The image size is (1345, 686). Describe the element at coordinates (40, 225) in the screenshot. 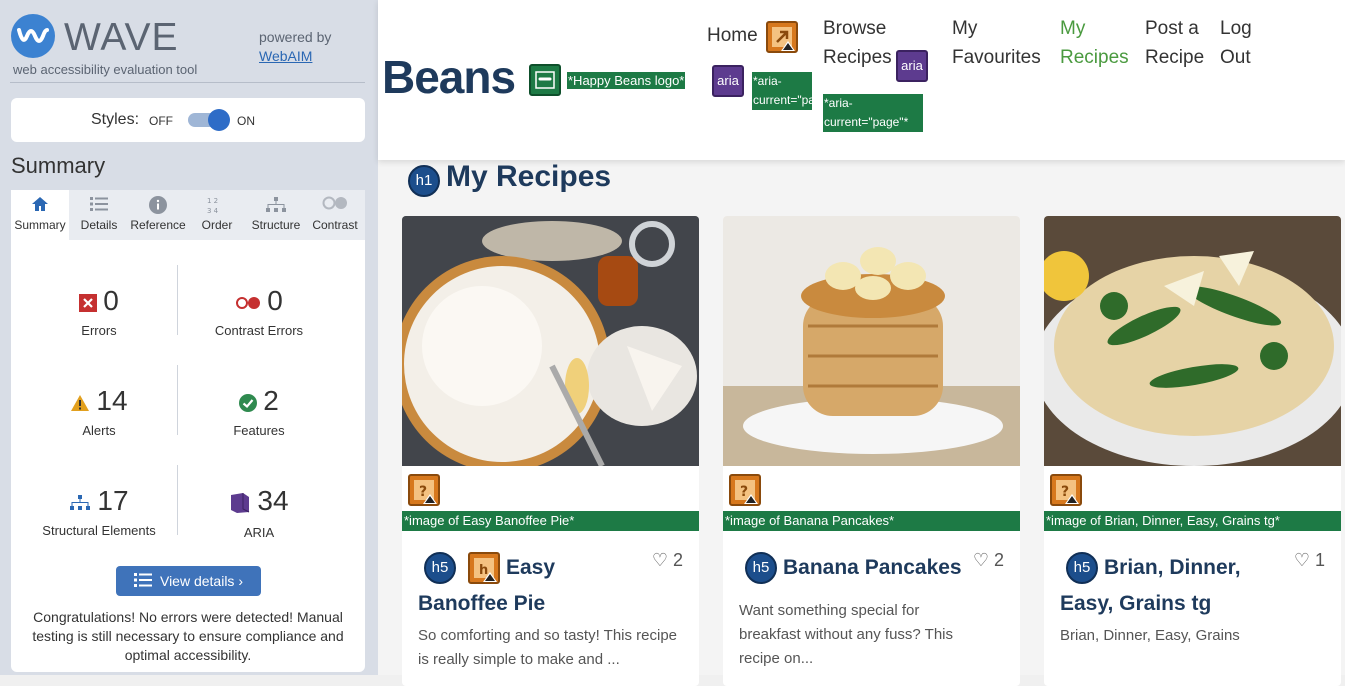

I see `tab-label: Summary` at that location.